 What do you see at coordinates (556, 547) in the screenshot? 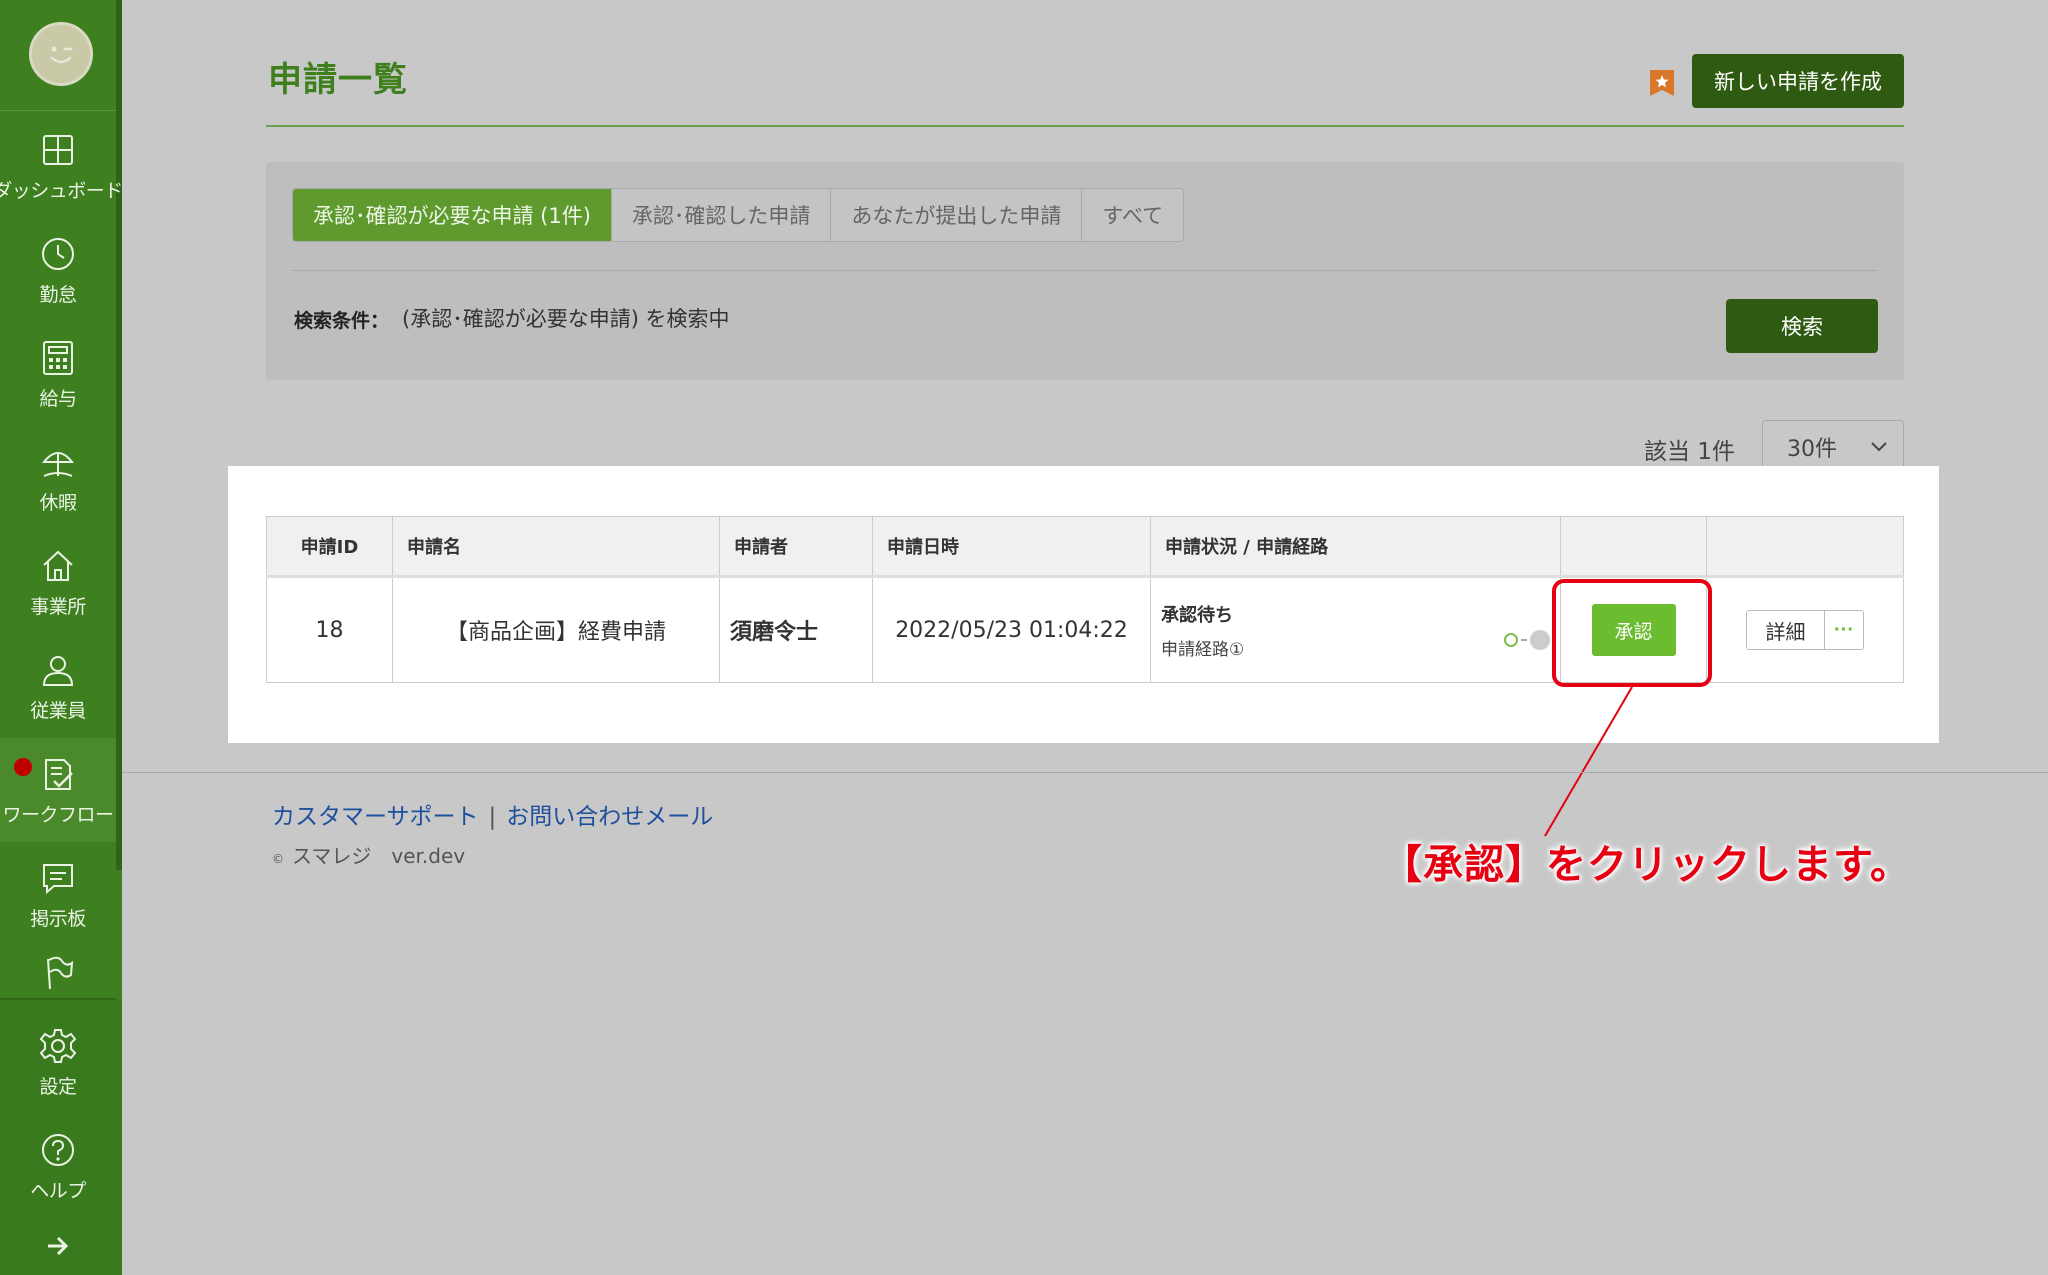
I see `header-name: 申請名` at bounding box center [556, 547].